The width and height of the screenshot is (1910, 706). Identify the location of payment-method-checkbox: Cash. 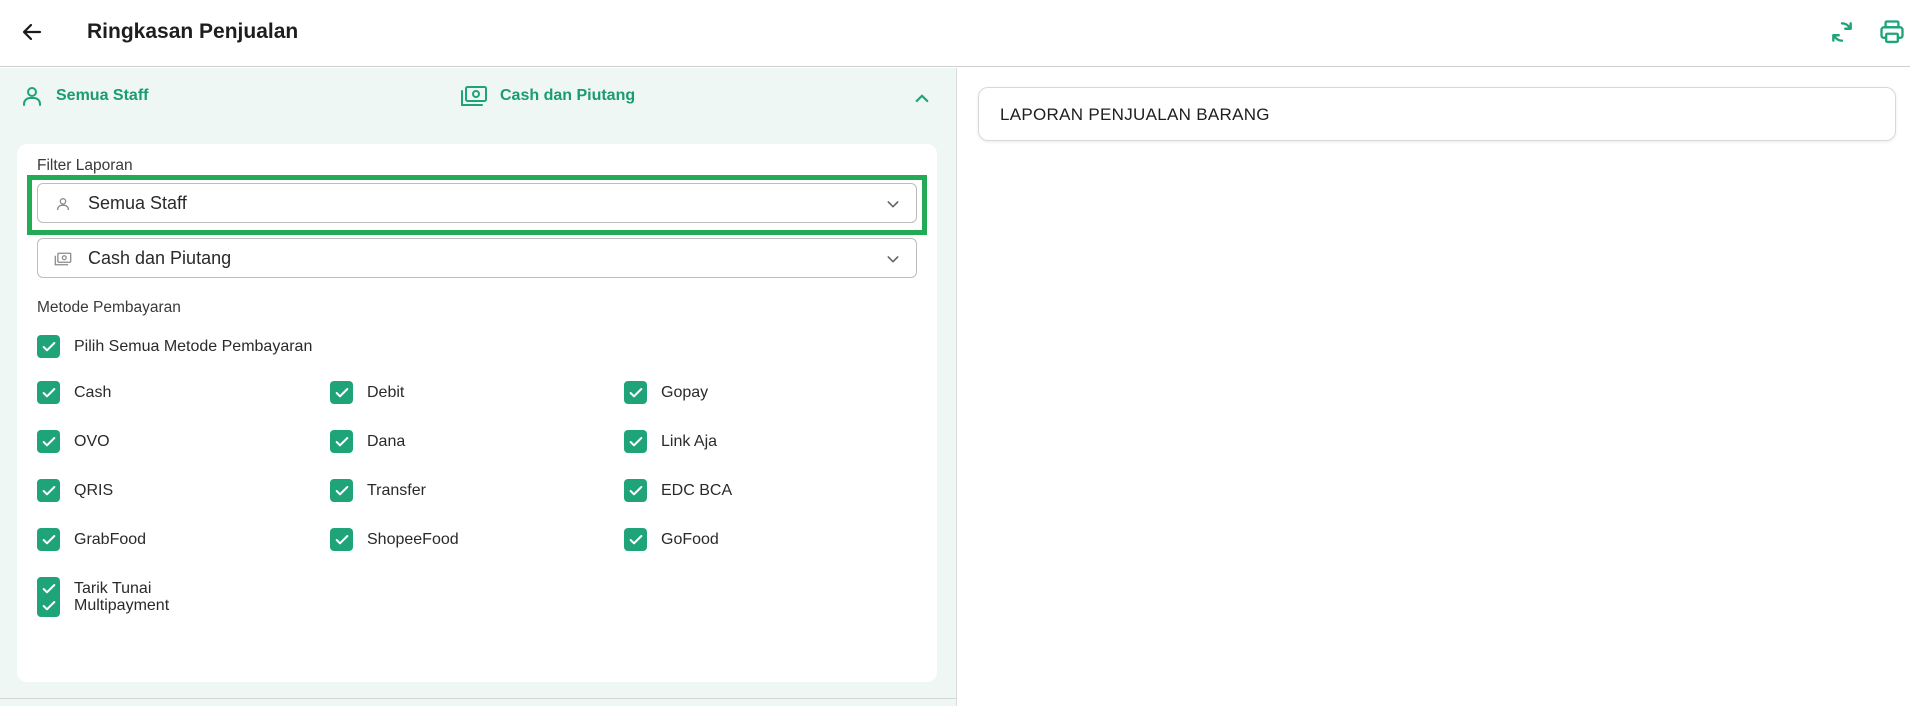
(74, 392).